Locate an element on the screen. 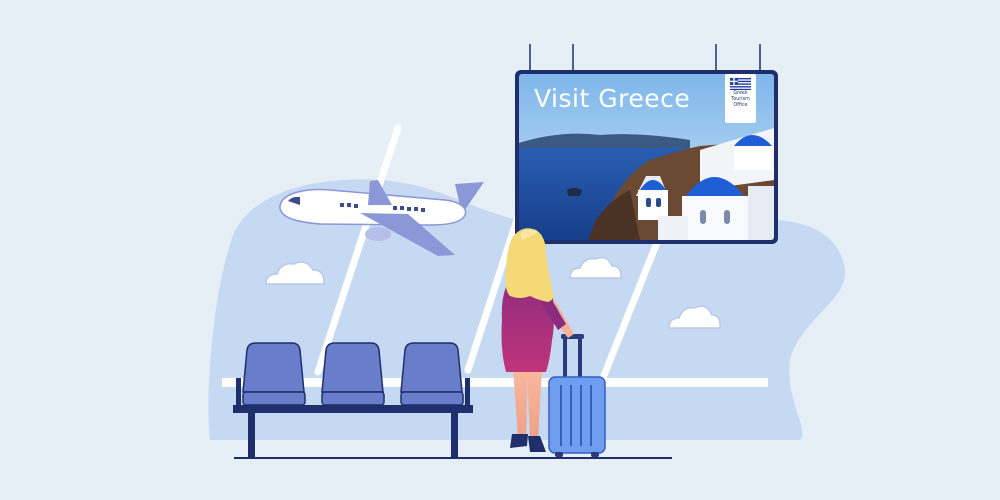 The height and width of the screenshot is (500, 1000). waiting-chairs is located at coordinates (353, 400).